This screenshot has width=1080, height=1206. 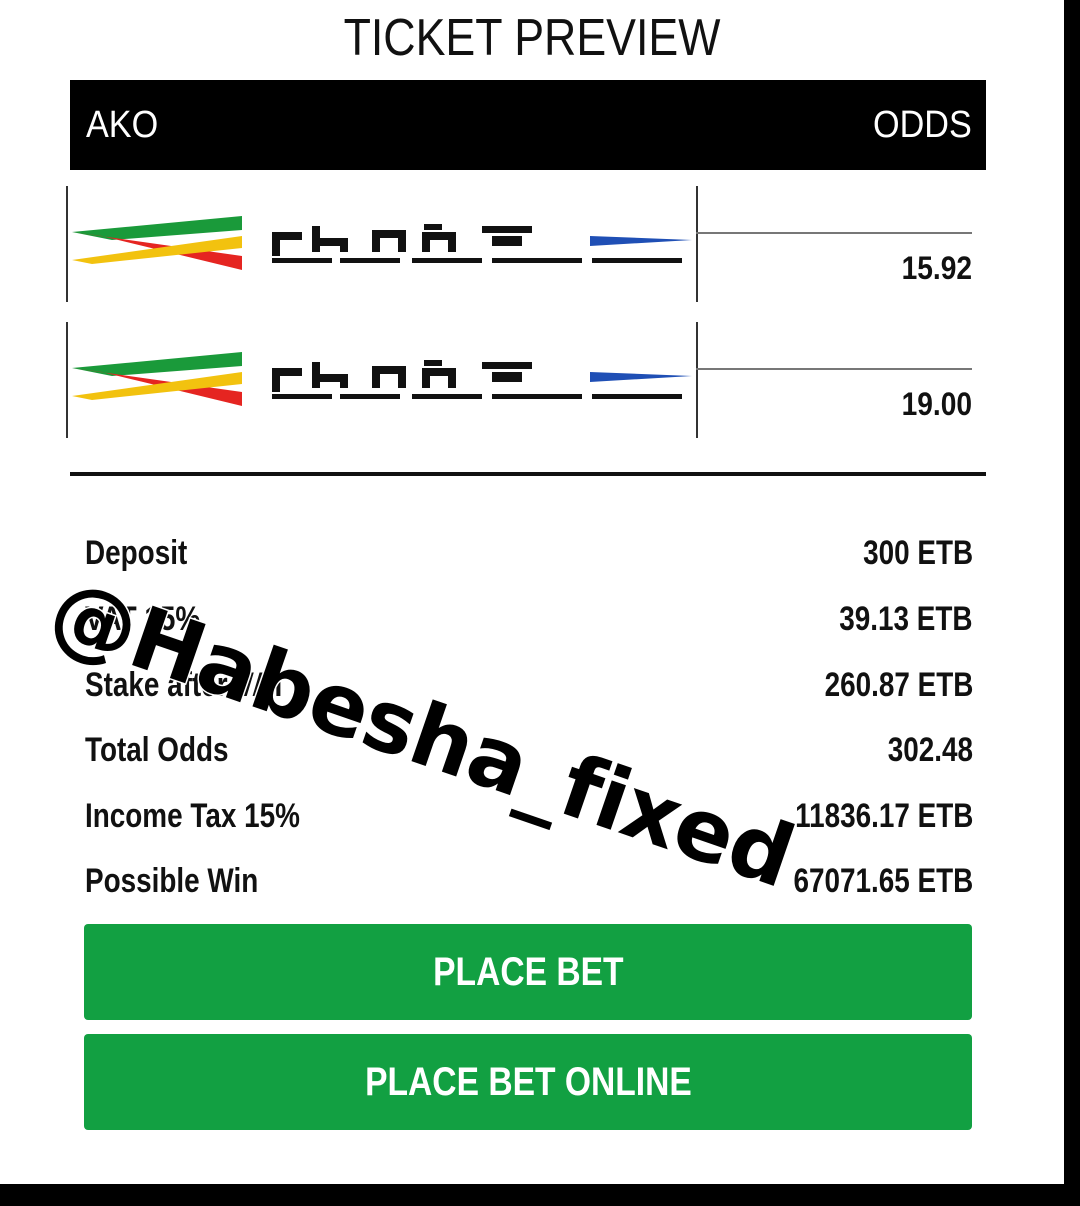 What do you see at coordinates (529, 554) in the screenshot?
I see `summary-deposit: Deposit 300 ETB` at bounding box center [529, 554].